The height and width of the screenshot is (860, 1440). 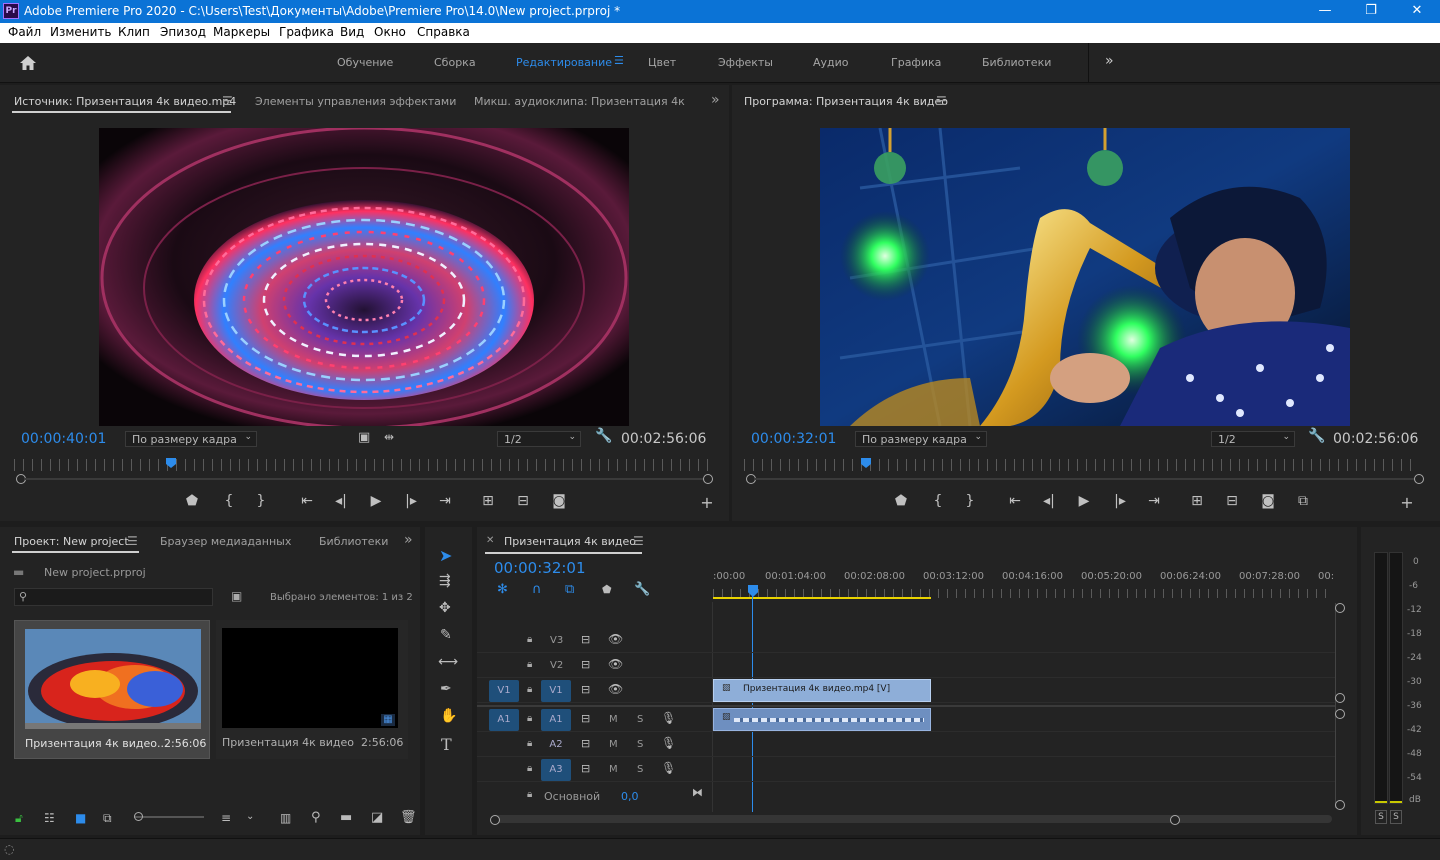 I want to click on source-video-frame, so click(x=364, y=277).